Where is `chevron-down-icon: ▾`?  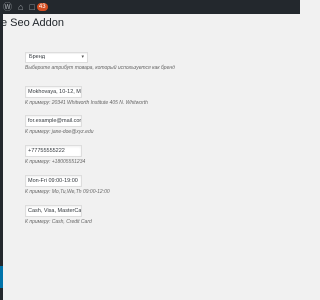
chevron-down-icon: ▾ is located at coordinates (82, 57).